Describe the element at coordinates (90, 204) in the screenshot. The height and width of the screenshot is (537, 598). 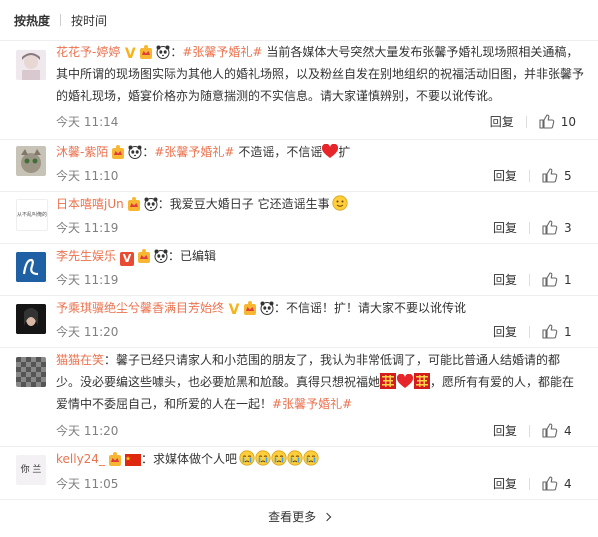
I see `comment-username: 日本嘻嘻jUn` at that location.